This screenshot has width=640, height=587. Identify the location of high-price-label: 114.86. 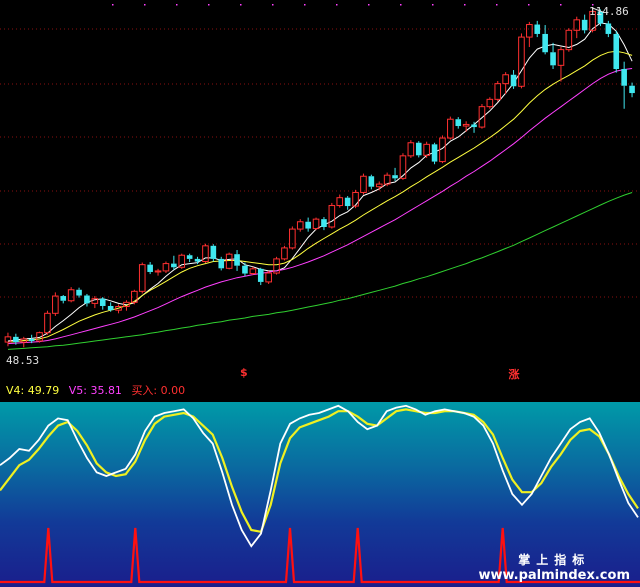
(609, 11).